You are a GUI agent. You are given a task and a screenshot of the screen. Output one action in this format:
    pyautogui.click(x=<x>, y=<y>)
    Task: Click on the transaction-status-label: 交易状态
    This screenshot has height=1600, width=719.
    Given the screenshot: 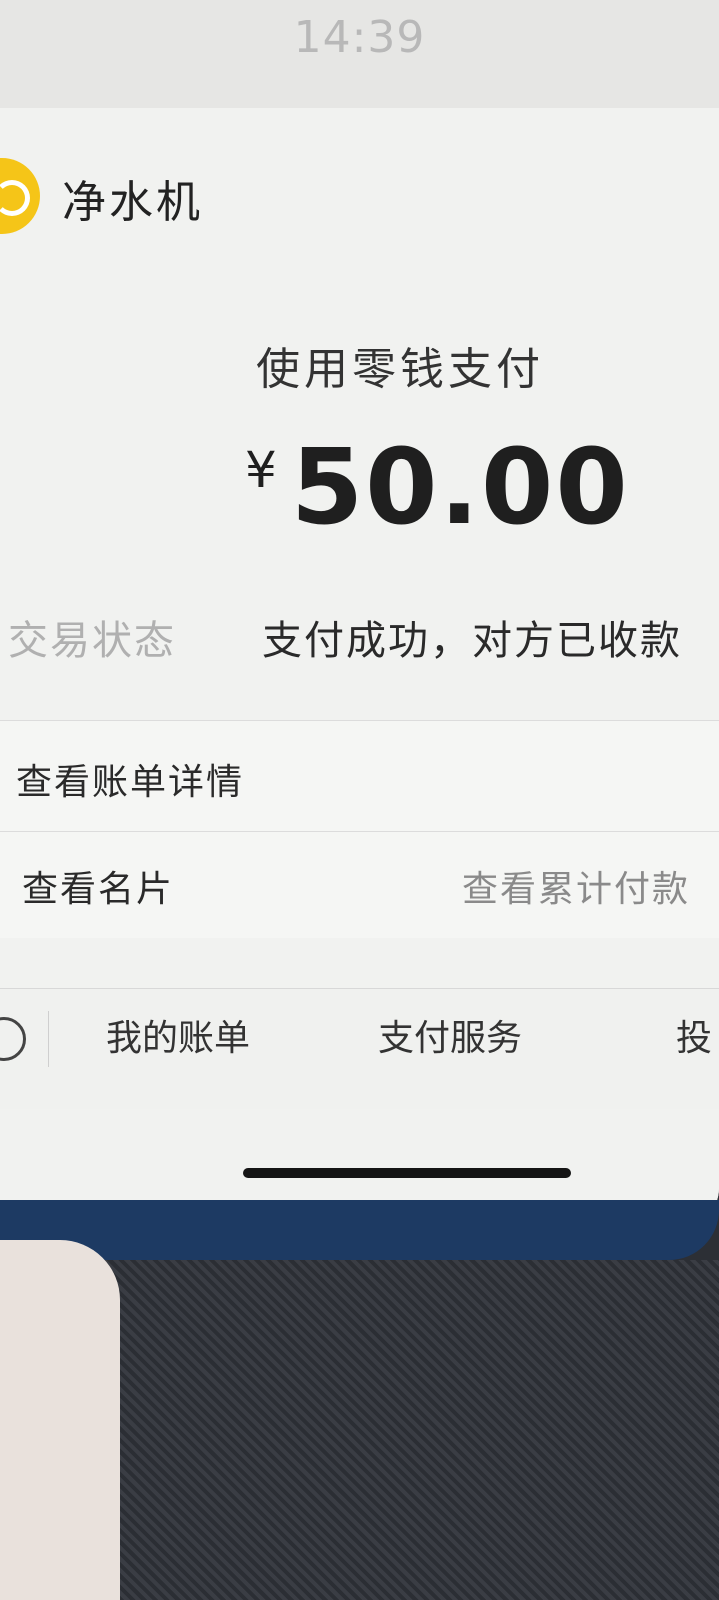 What is the action you would take?
    pyautogui.click(x=92, y=641)
    